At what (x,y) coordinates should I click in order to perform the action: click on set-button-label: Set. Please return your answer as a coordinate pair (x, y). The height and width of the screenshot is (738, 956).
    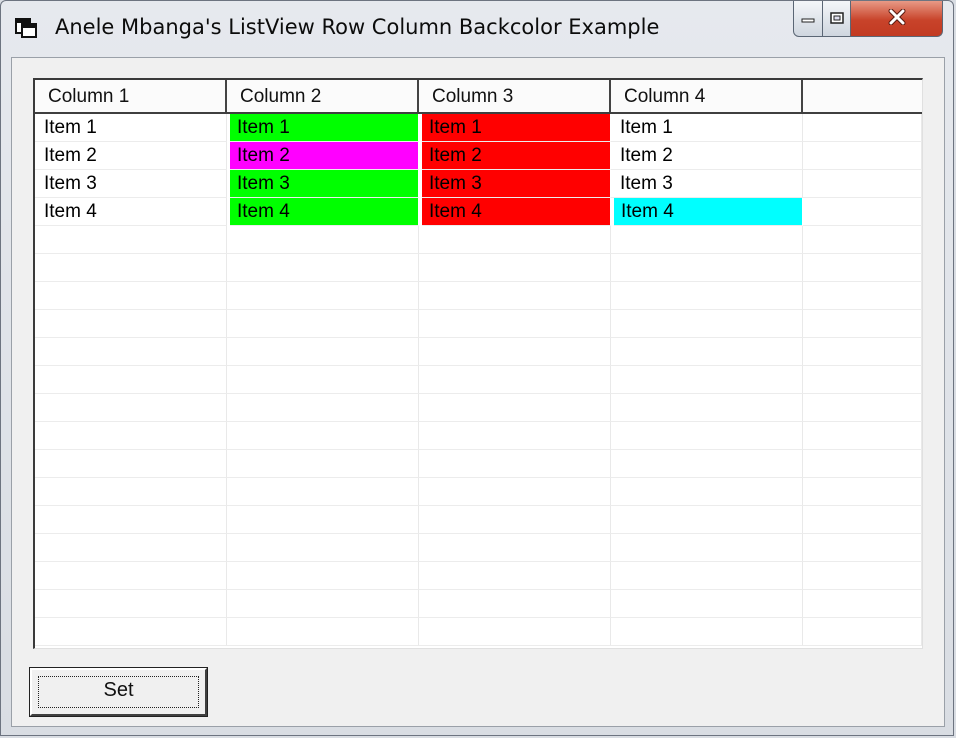
    Looking at the image, I should click on (118, 690).